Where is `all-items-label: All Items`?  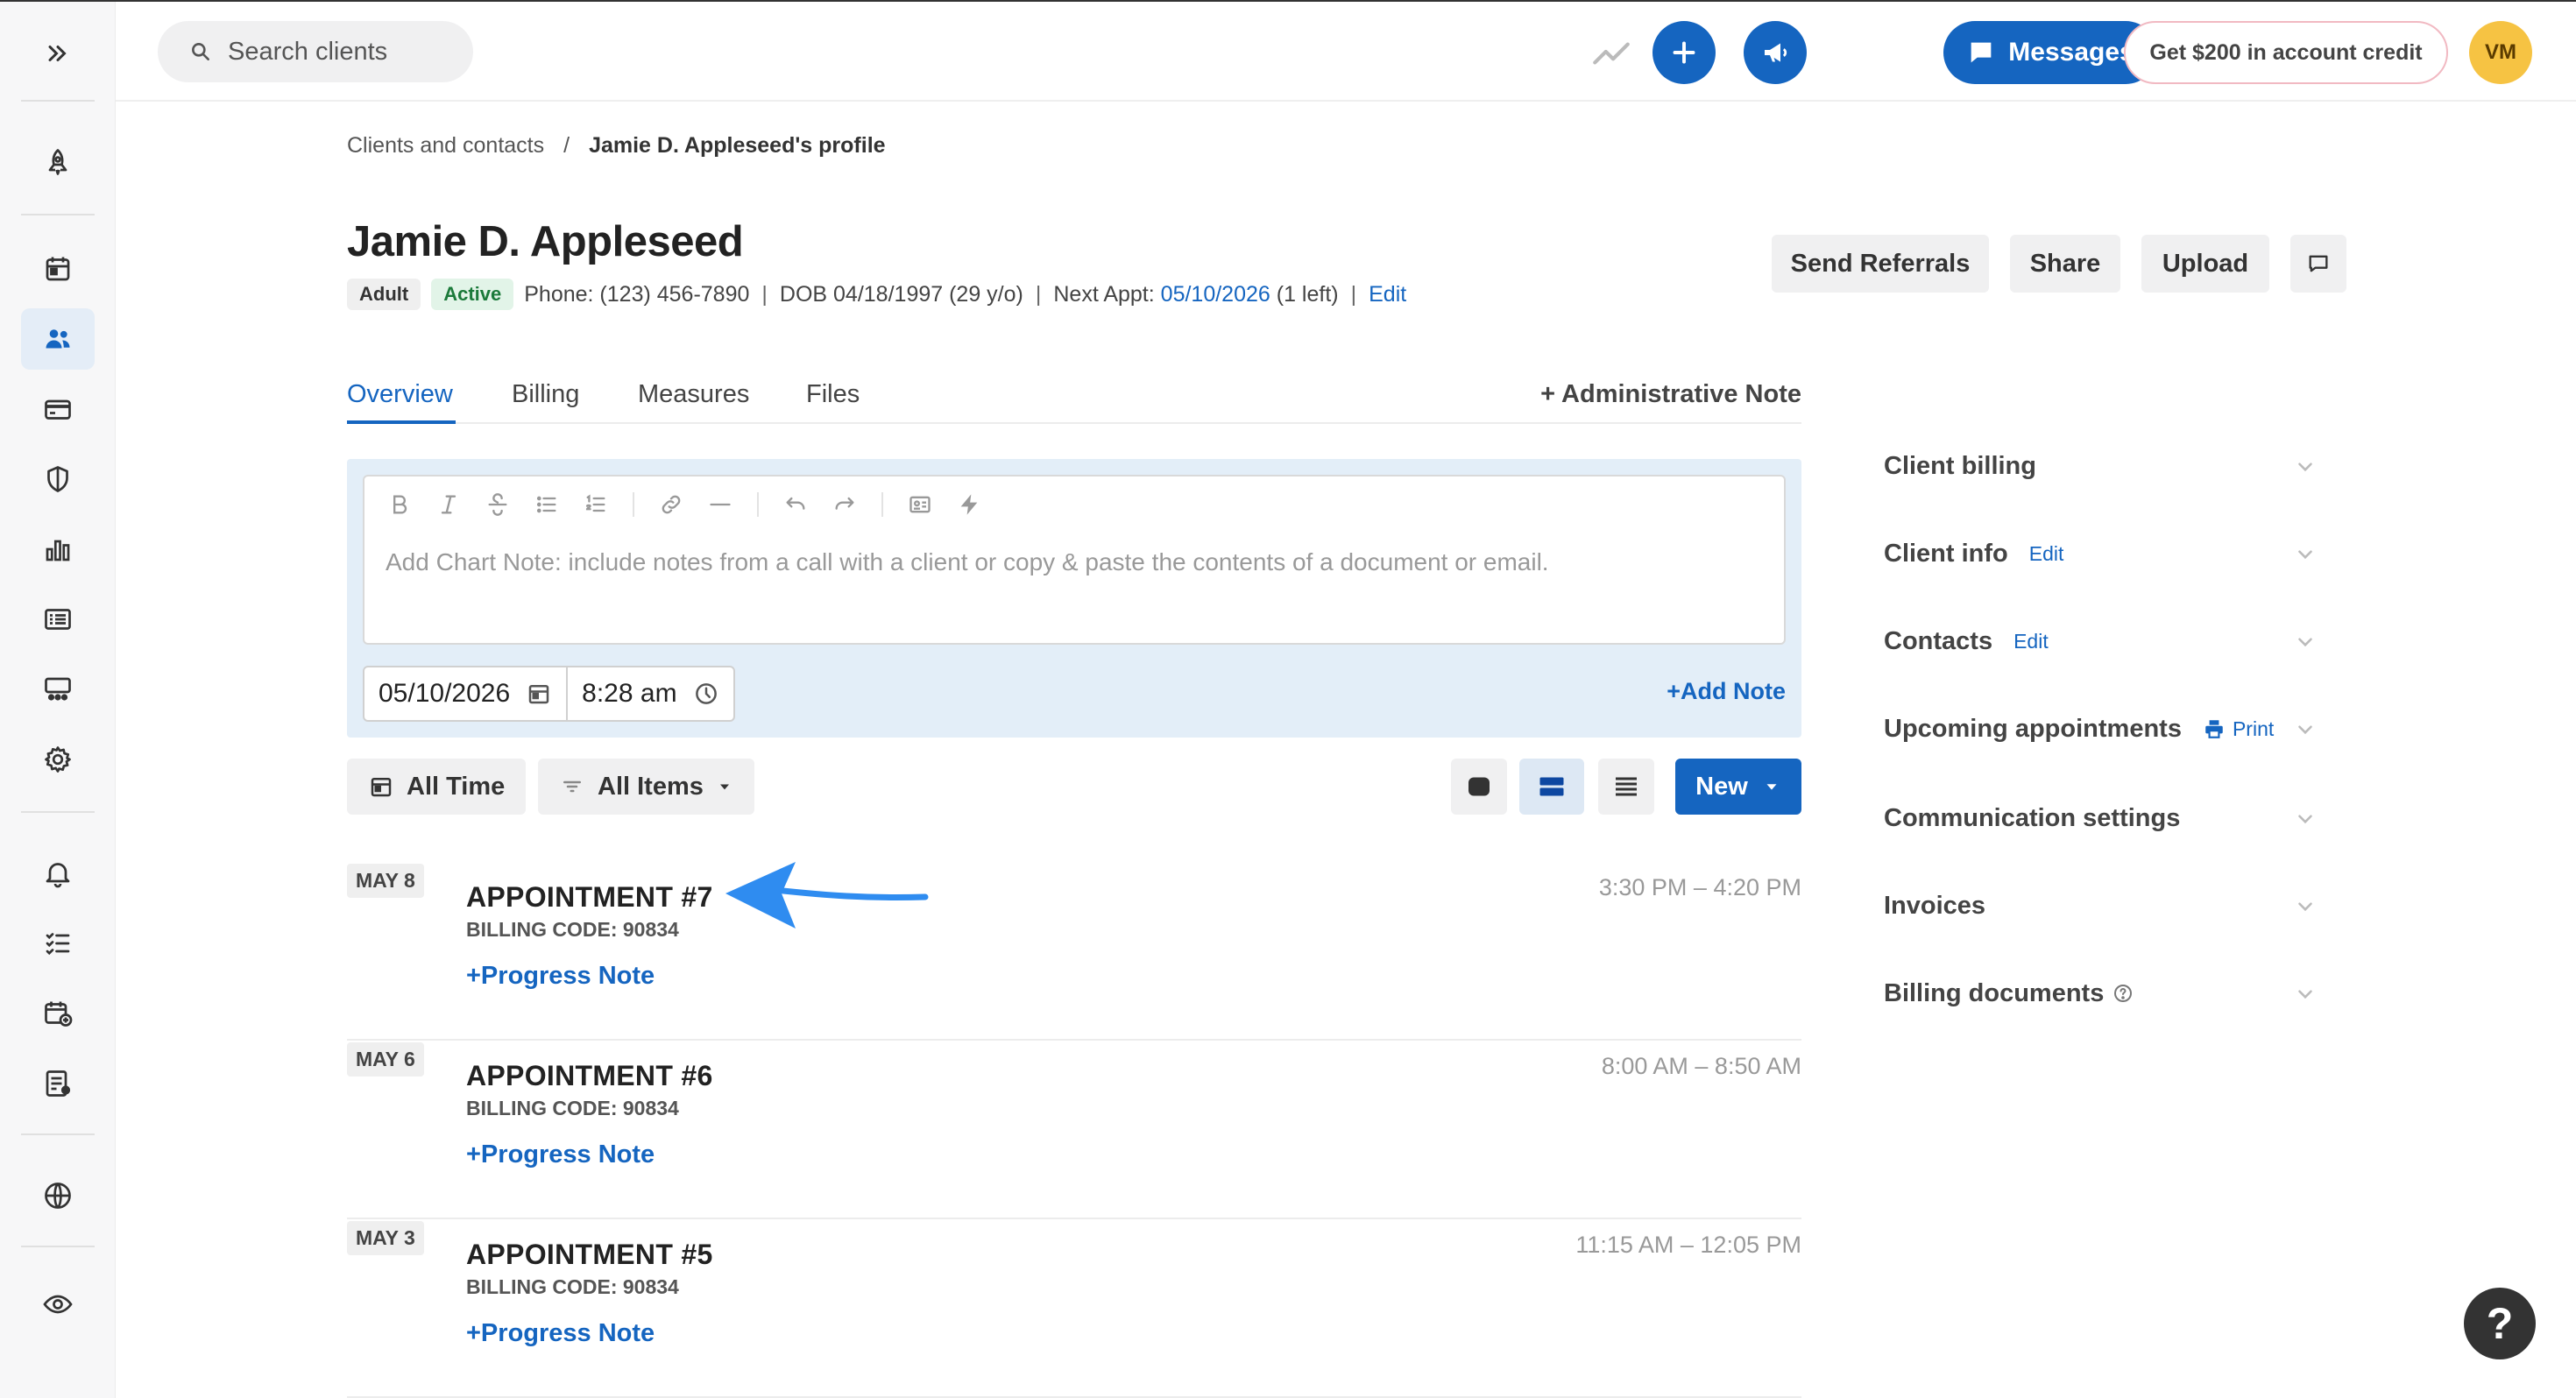
all-items-label: All Items is located at coordinates (651, 786).